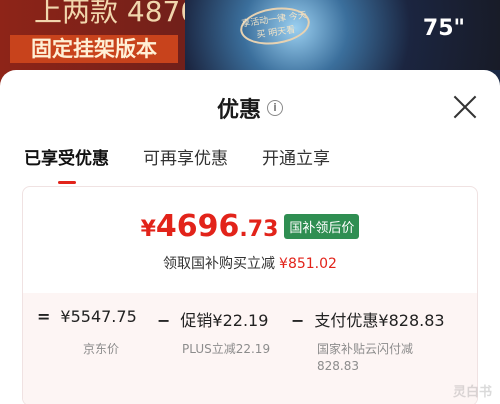 The width and height of the screenshot is (500, 404). Describe the element at coordinates (219, 264) in the screenshot. I see `subsidy-label: 领取国补购买立减` at that location.